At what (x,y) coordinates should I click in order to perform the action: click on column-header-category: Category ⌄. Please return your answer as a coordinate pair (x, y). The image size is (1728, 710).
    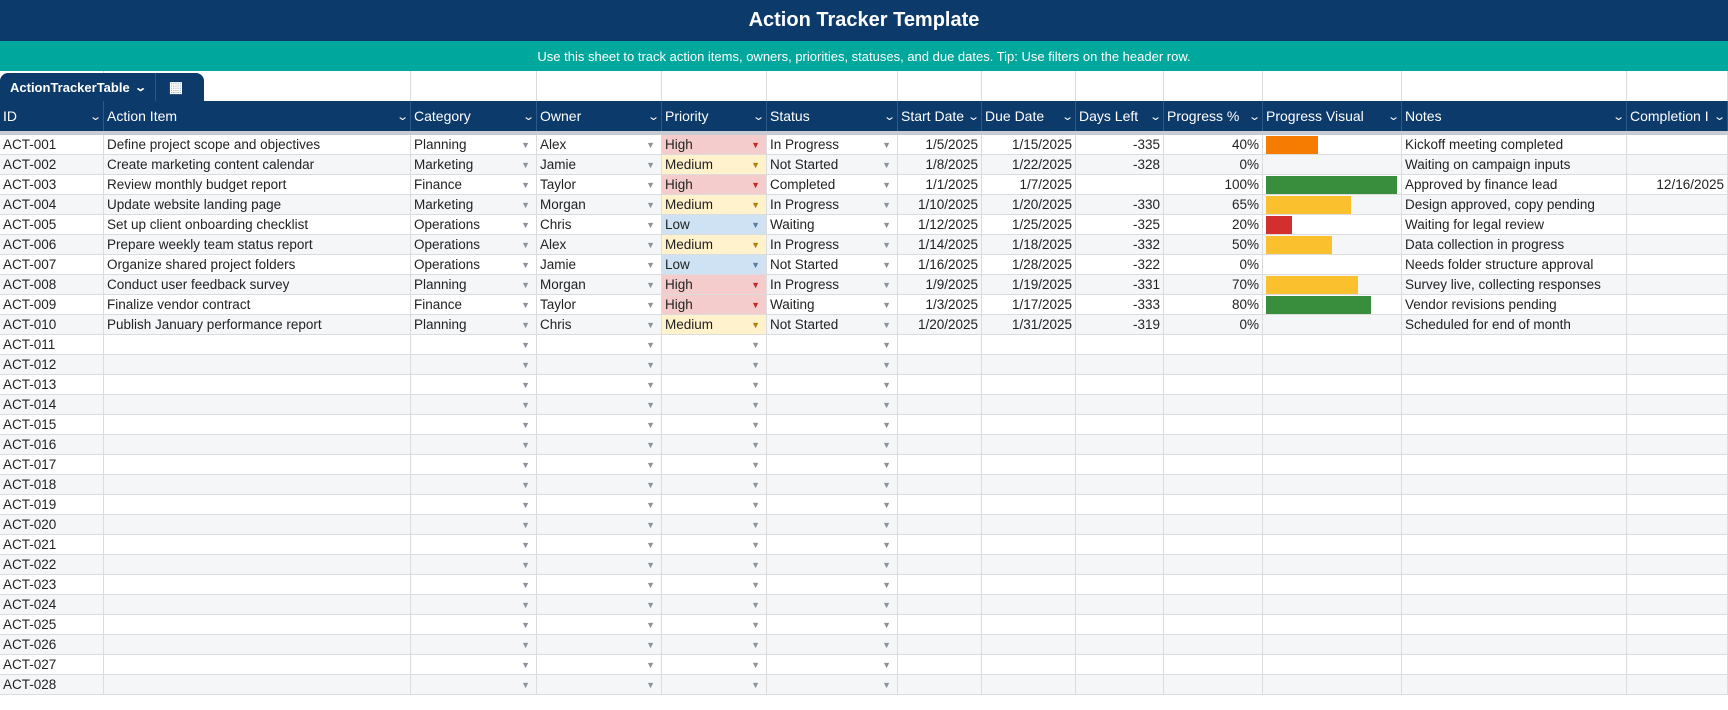
    Looking at the image, I should click on (474, 116).